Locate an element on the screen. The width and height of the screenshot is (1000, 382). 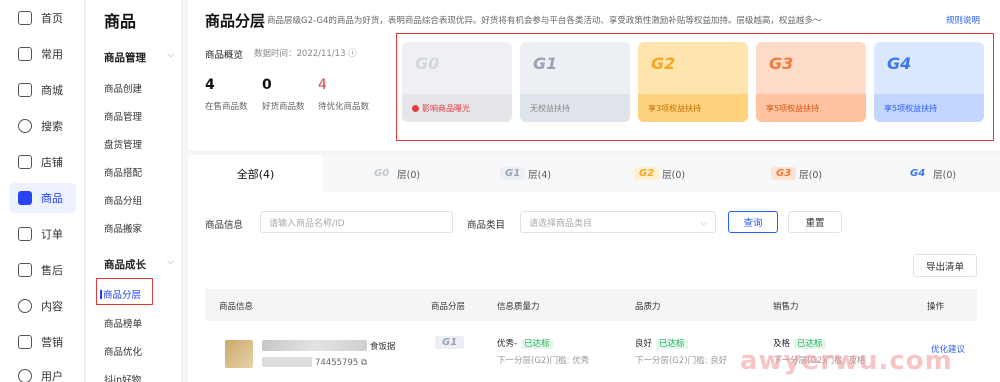
shop-house-icon is located at coordinates (25, 90).